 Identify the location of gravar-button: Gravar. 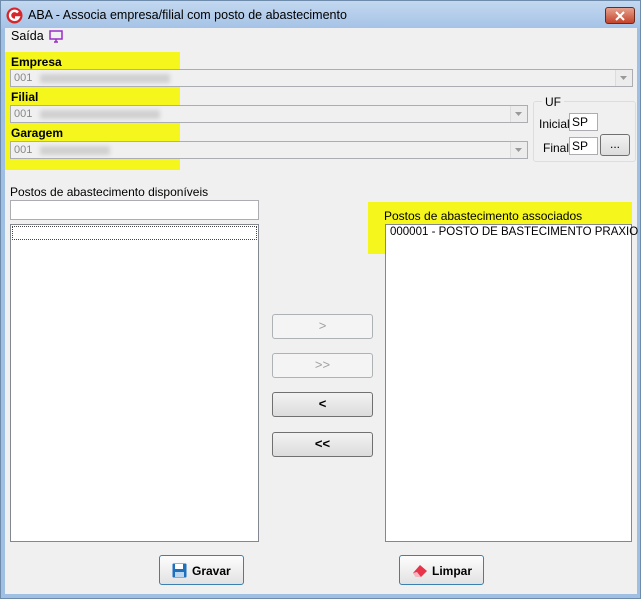
(201, 570).